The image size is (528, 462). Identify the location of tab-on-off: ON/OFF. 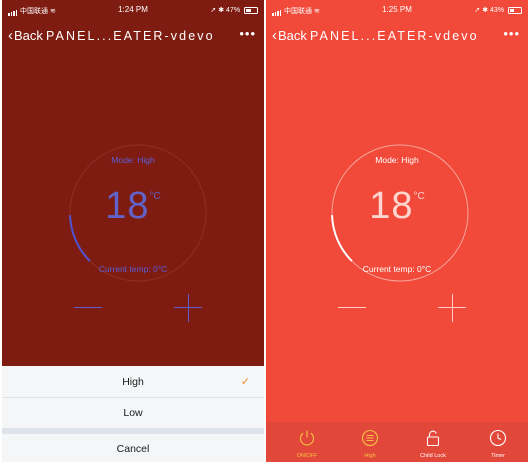
(307, 442).